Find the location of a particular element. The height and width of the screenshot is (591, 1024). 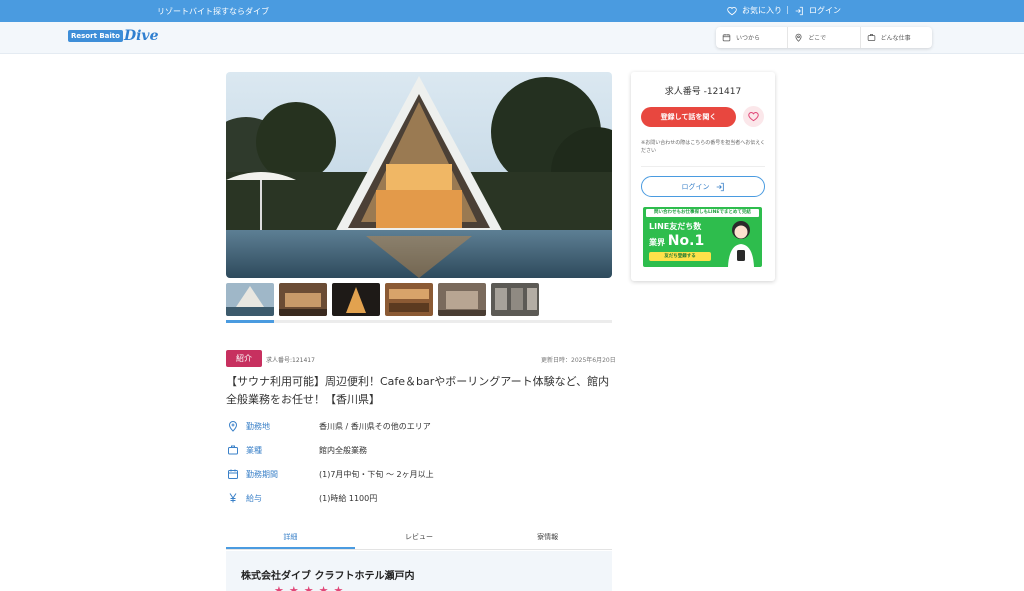

hero-photo is located at coordinates (419, 175).